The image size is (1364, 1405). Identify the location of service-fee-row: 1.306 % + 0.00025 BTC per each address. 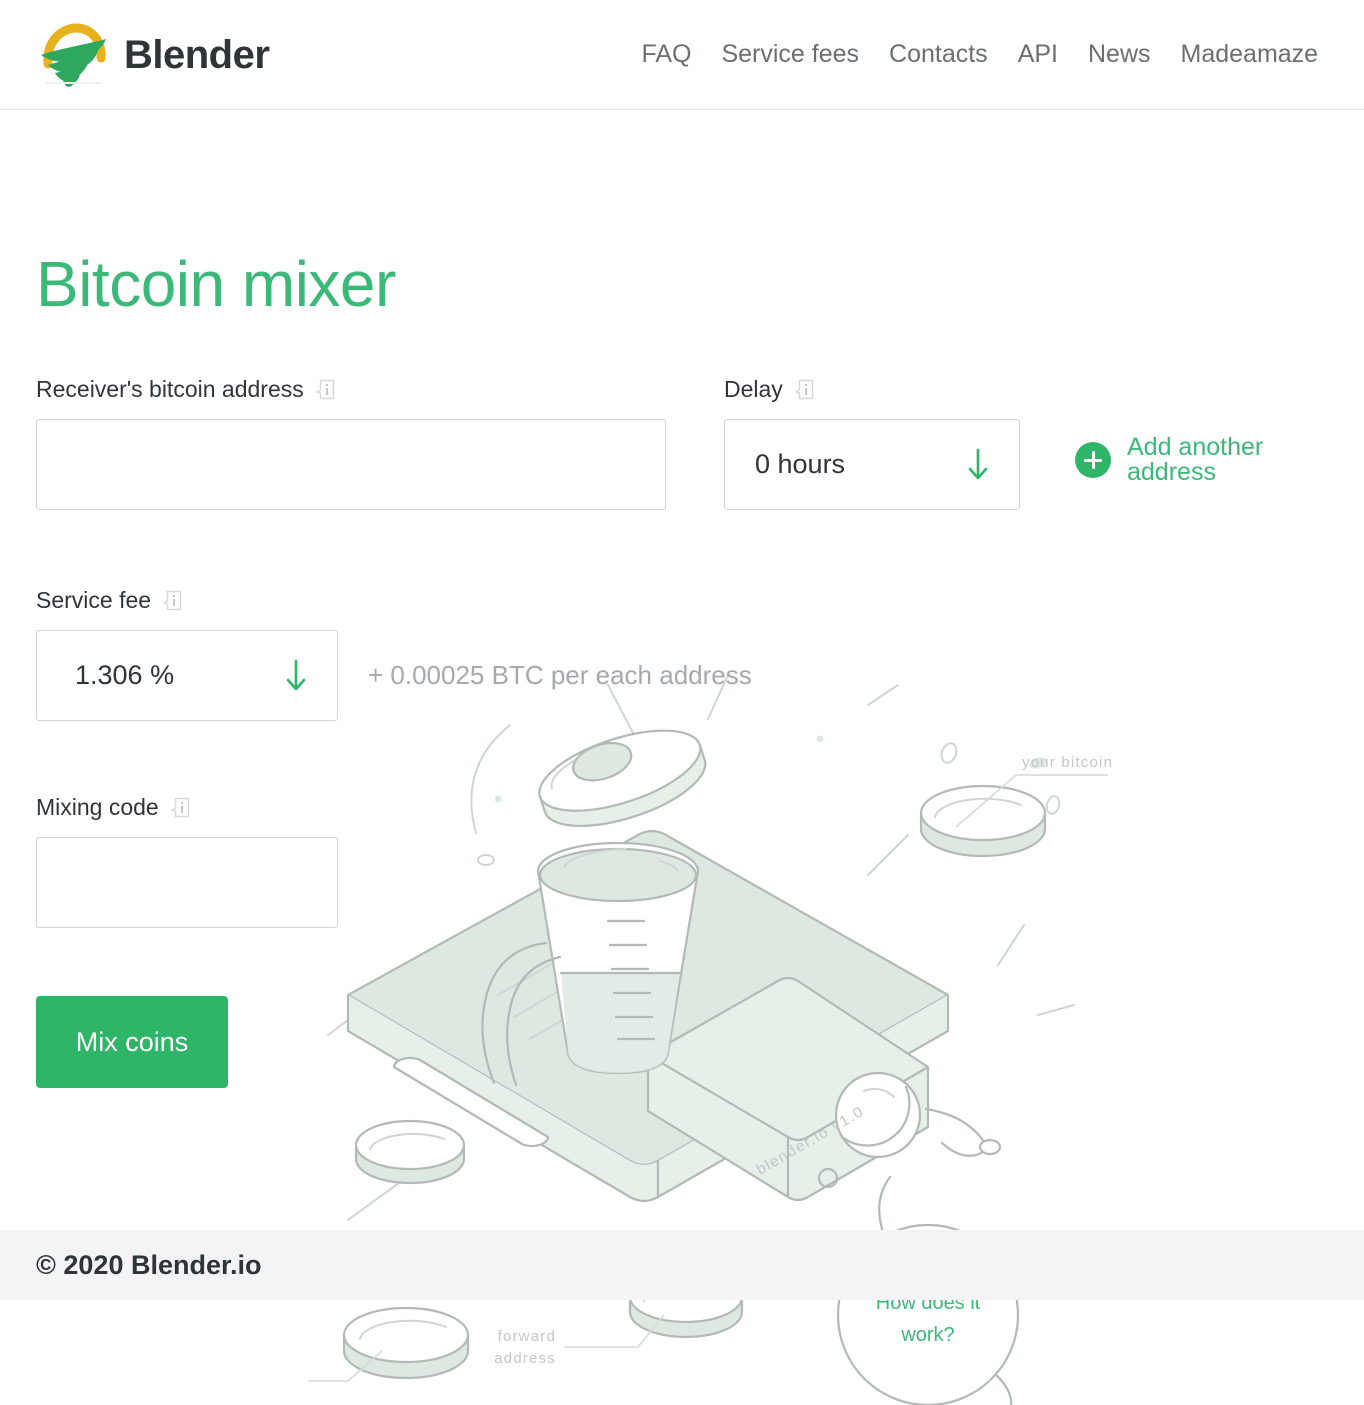
(682, 675).